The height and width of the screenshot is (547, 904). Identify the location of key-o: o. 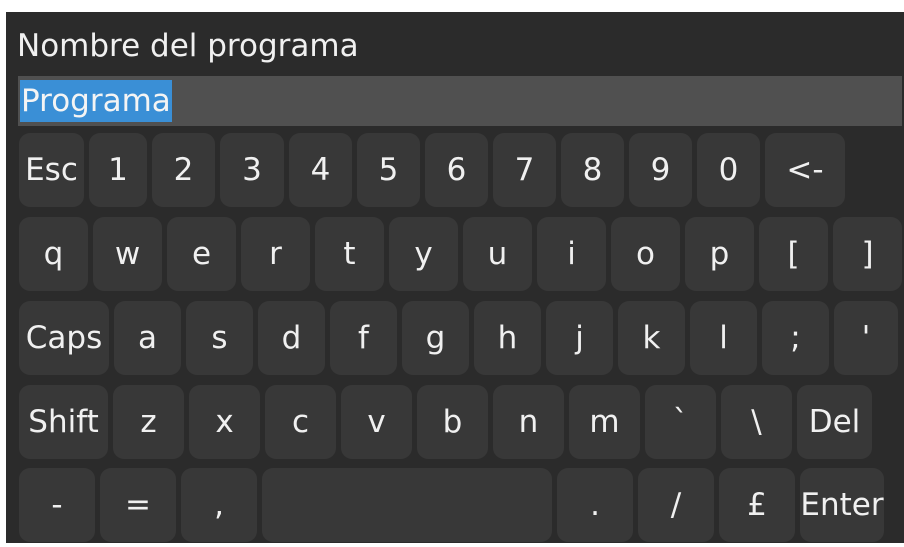
(645, 254).